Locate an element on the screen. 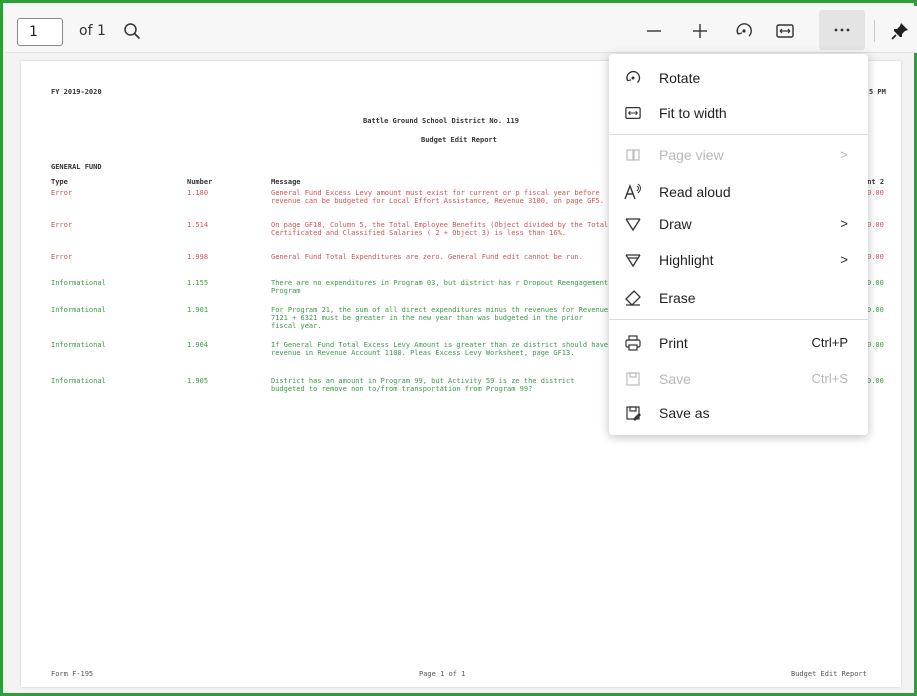 Image resolution: width=917 pixels, height=696 pixels. row-number: 1.904 is located at coordinates (198, 345).